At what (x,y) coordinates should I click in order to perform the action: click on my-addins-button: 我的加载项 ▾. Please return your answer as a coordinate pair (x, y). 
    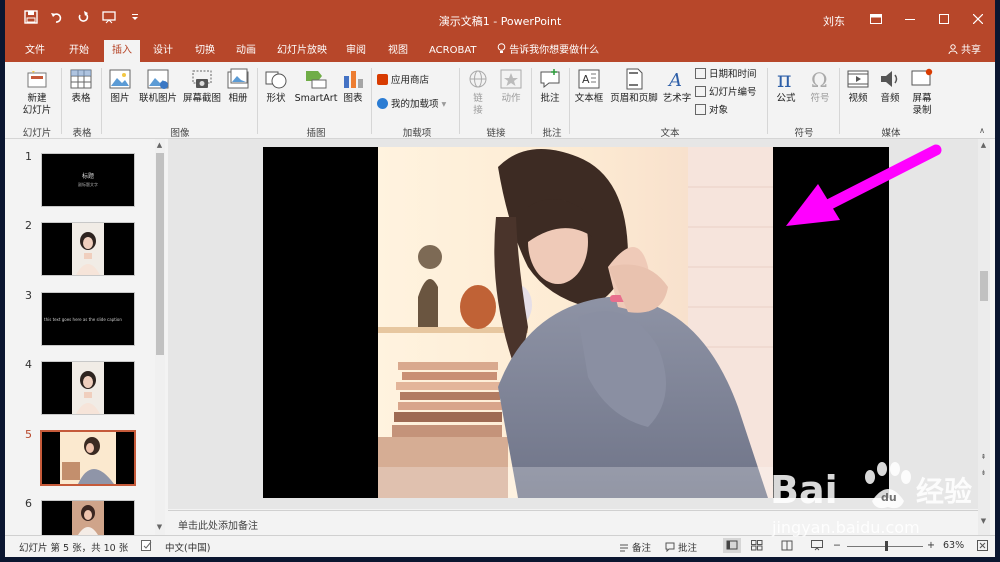
    Looking at the image, I should click on (411, 105).